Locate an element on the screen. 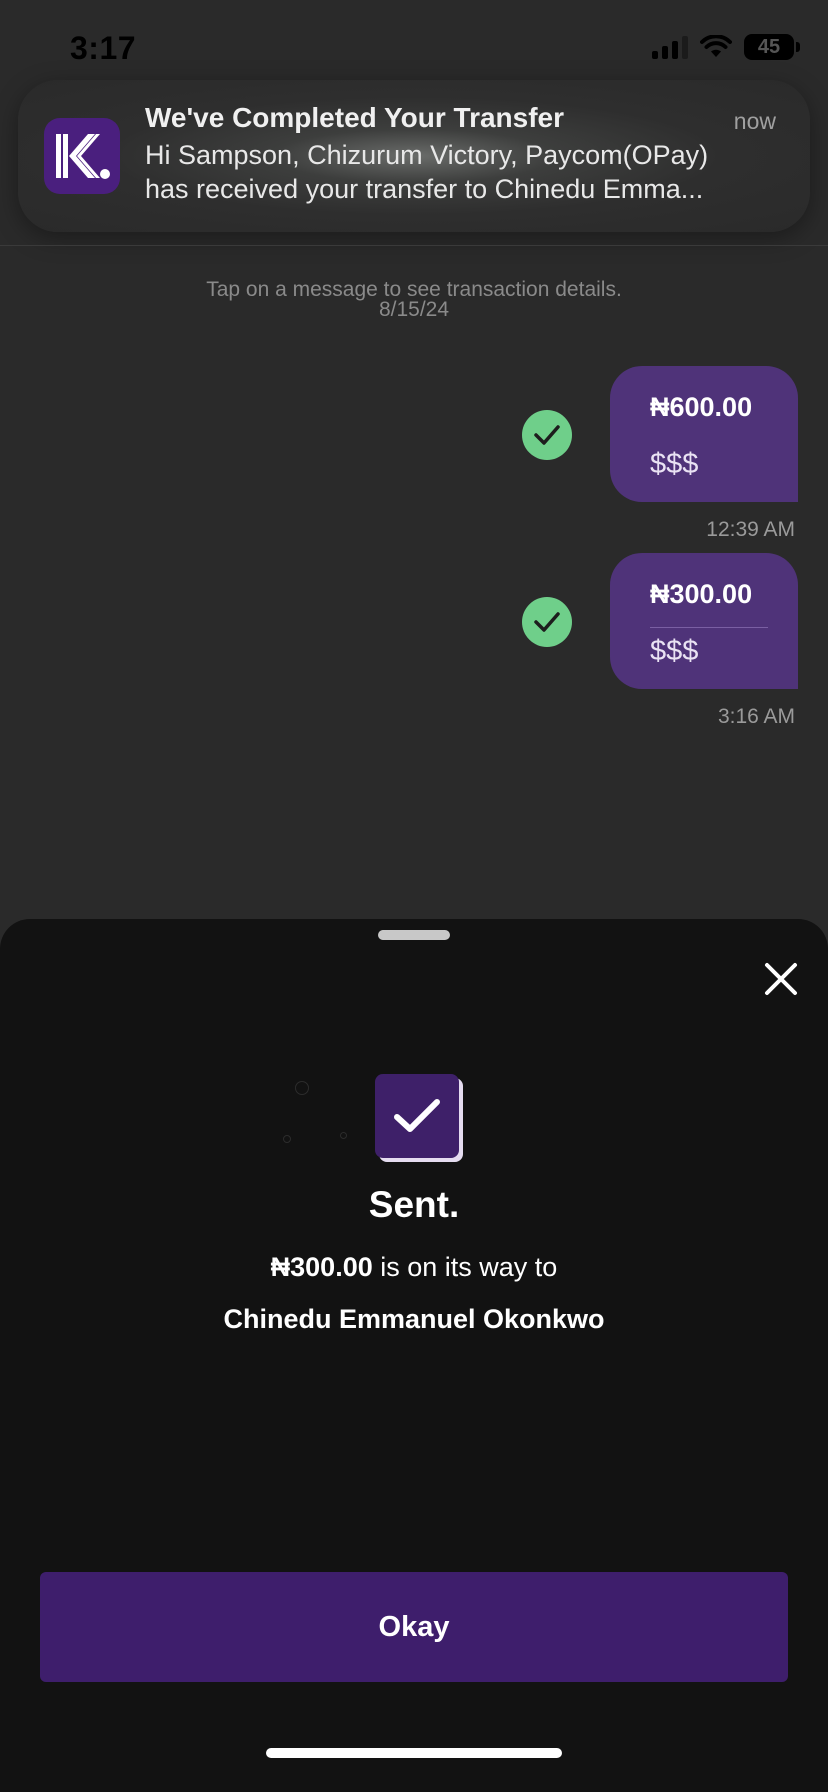 The height and width of the screenshot is (1792, 828). transfer-message: is on its way to is located at coordinates (465, 1267).